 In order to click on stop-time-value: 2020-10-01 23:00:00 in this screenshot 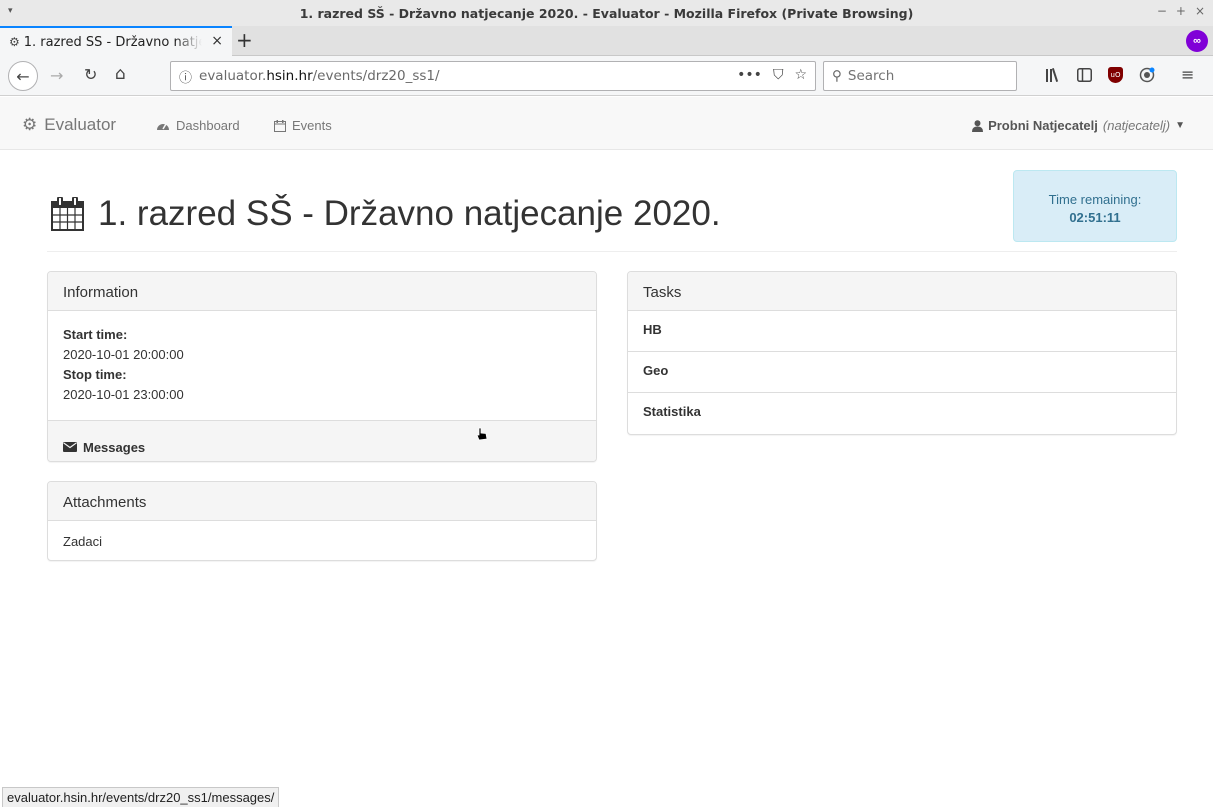, I will do `click(123, 394)`.